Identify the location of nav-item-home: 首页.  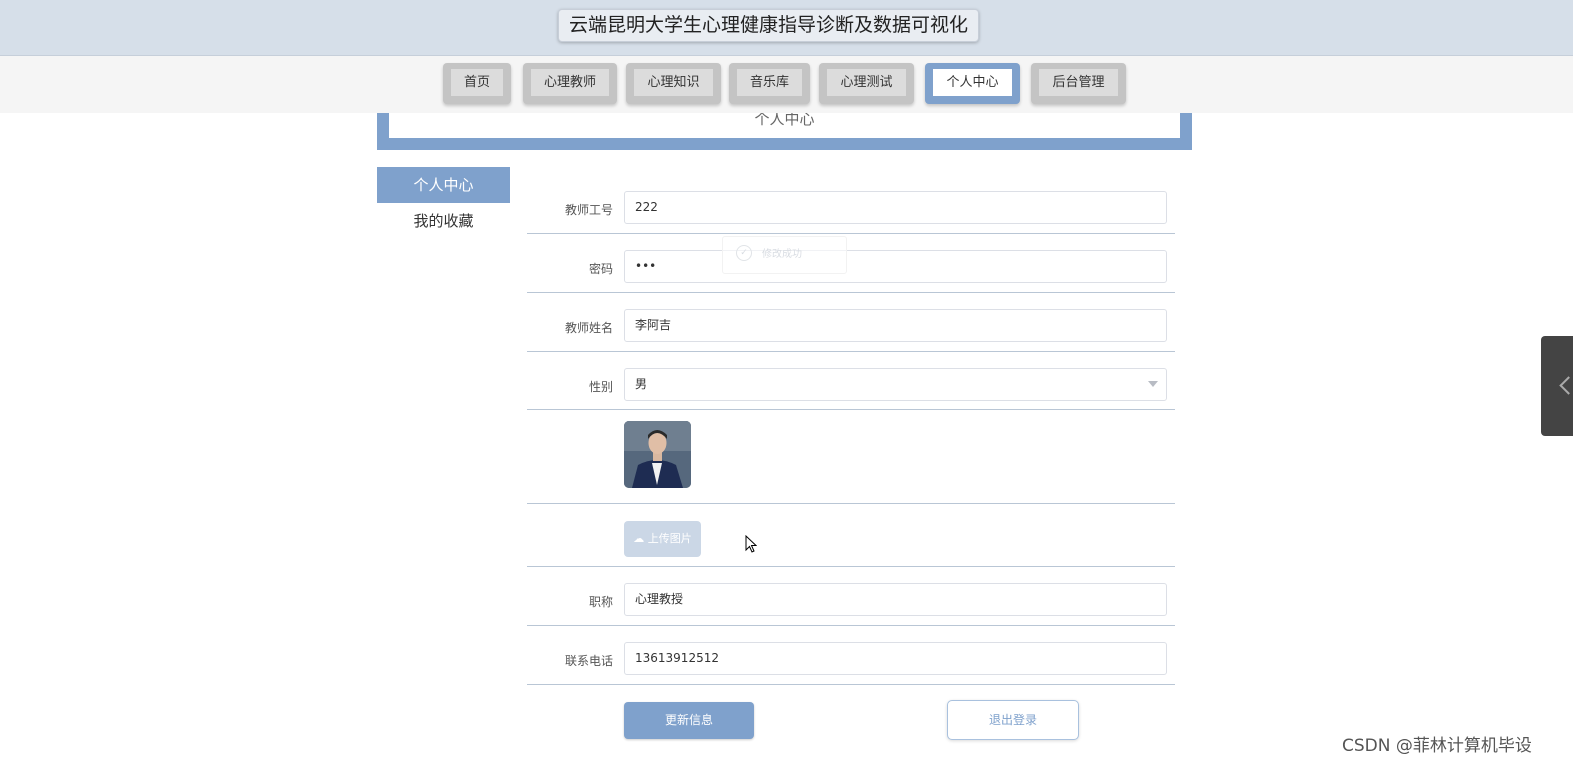
(477, 83).